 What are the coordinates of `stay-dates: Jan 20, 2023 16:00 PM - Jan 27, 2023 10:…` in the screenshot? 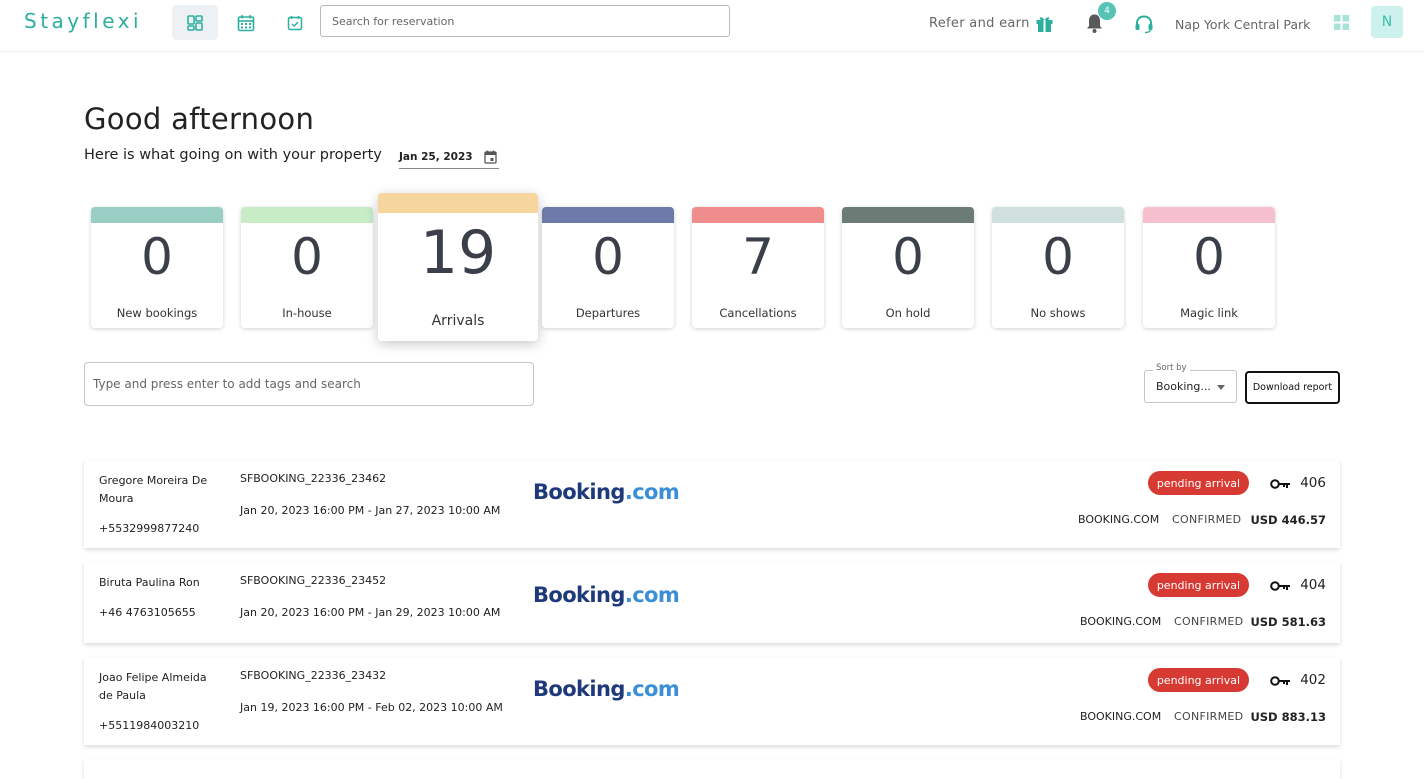 It's located at (370, 510).